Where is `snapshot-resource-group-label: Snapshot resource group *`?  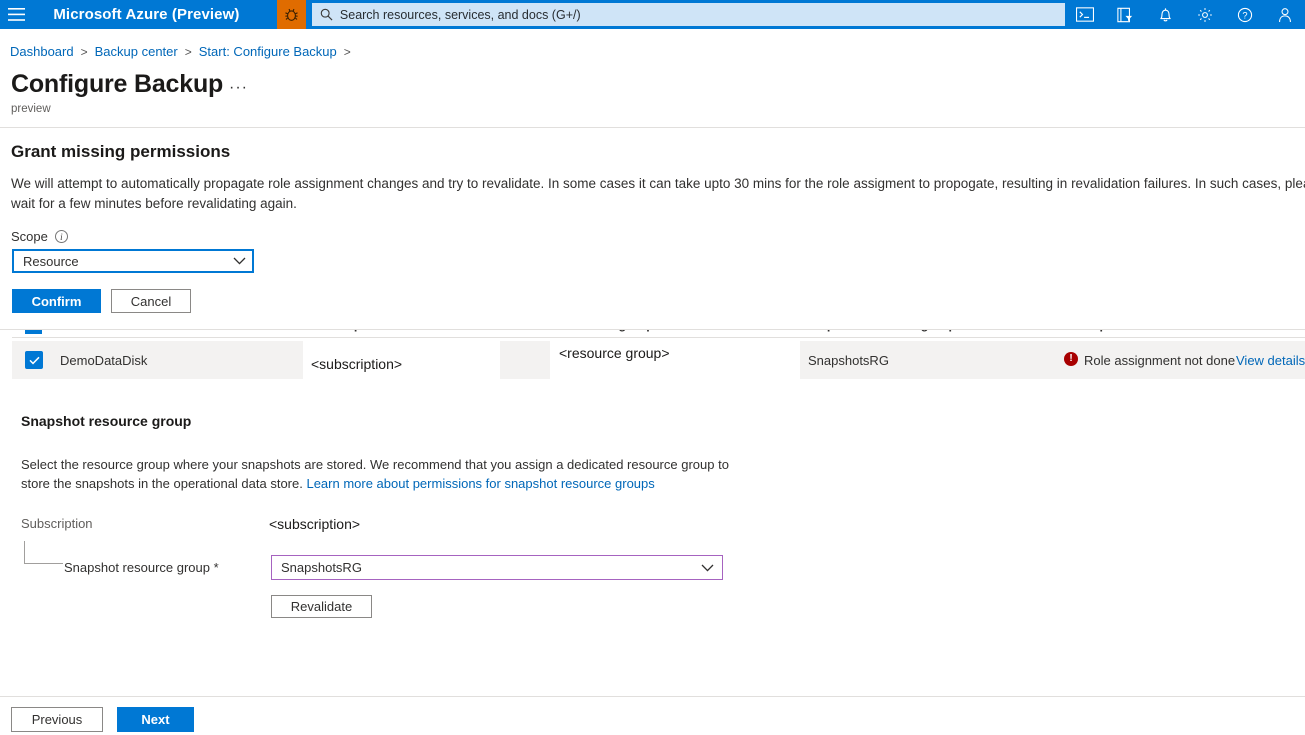
snapshot-resource-group-label: Snapshot resource group * is located at coordinates (141, 567).